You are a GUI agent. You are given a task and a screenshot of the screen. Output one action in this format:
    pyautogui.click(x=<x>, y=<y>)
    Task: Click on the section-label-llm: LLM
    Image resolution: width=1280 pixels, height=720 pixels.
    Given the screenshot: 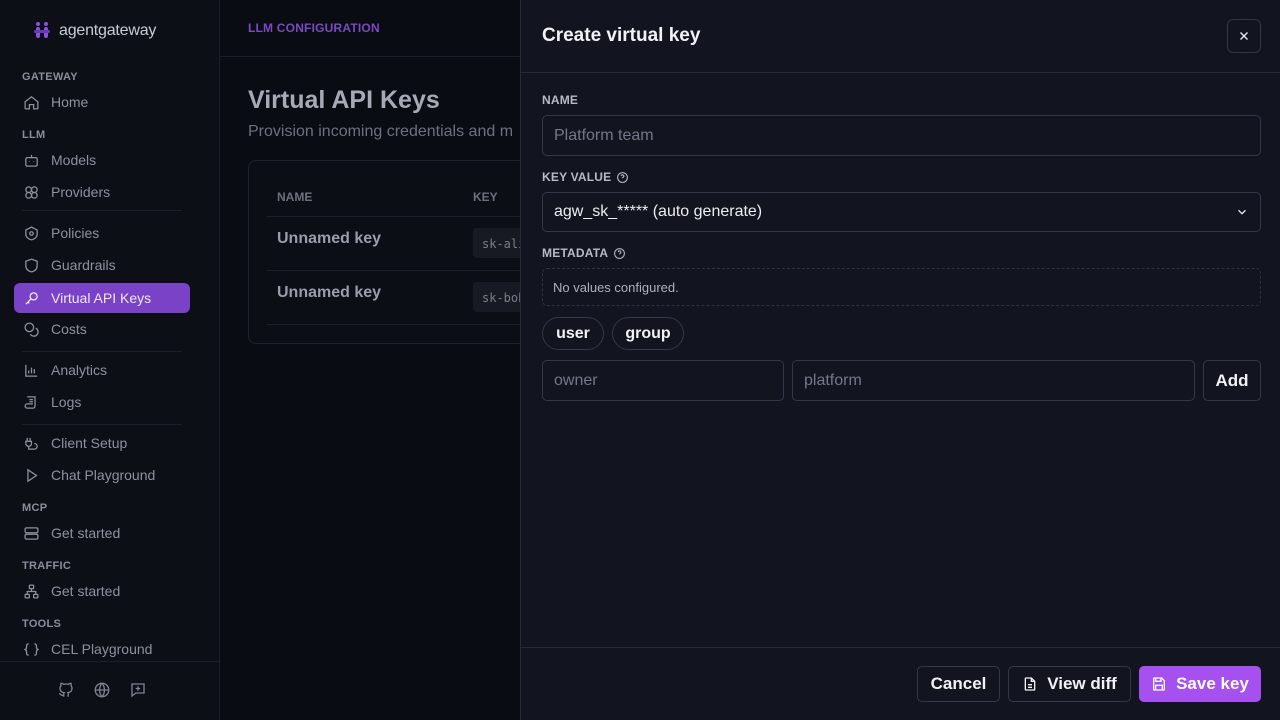 What is the action you would take?
    pyautogui.click(x=34, y=135)
    